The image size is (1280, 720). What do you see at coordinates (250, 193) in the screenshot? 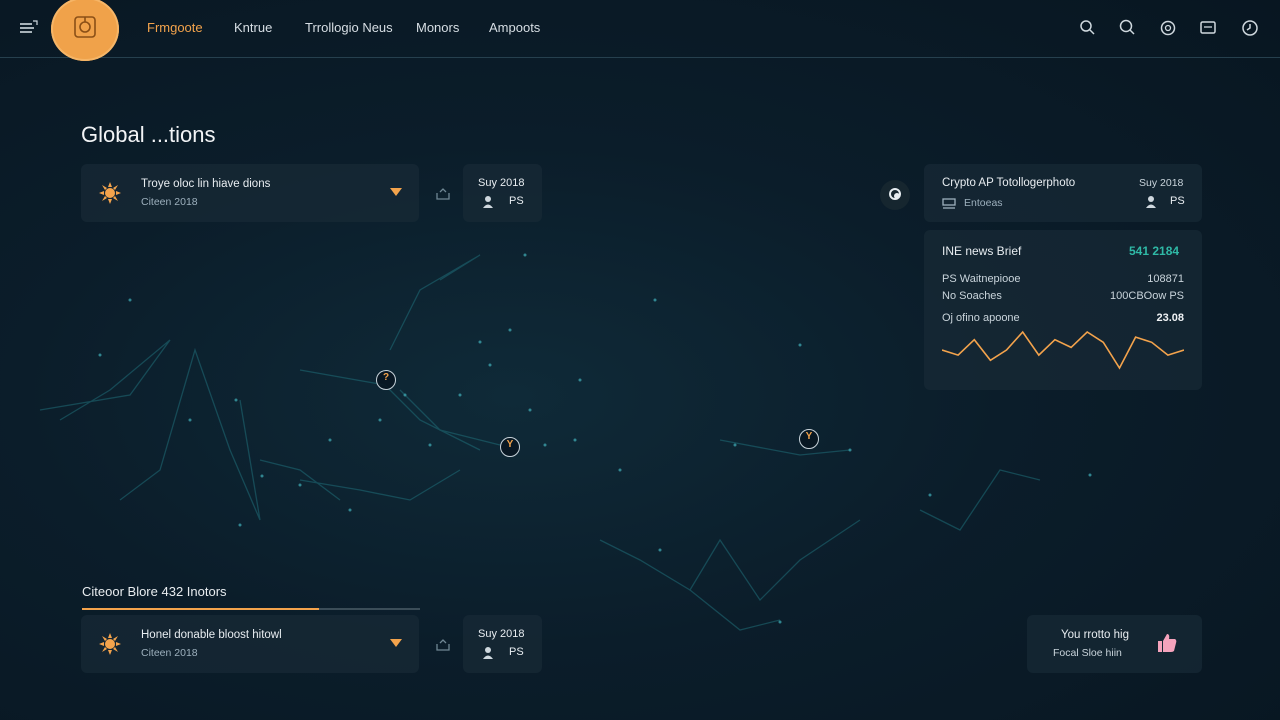
I see `news-card-dropdown: Troye oloc lin hiave dions Citeen 2018` at bounding box center [250, 193].